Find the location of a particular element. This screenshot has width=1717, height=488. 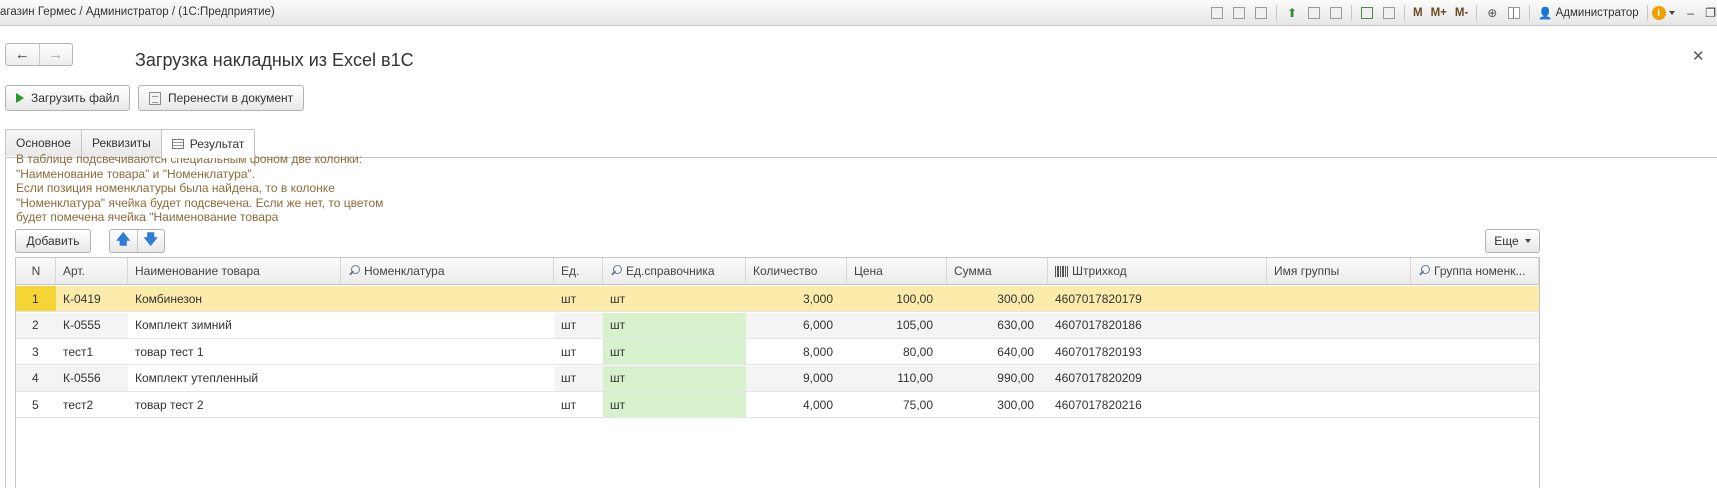

copy-icon is located at coordinates (1314, 13).